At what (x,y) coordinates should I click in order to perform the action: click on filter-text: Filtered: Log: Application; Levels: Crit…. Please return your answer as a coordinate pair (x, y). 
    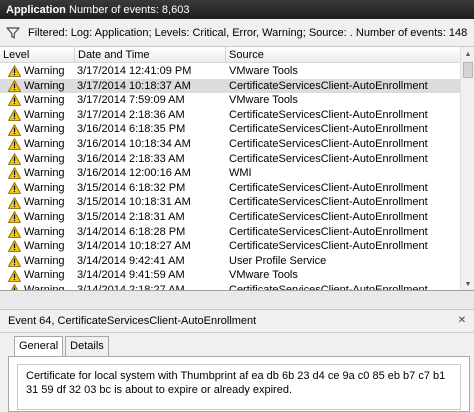
    Looking at the image, I should click on (248, 32).